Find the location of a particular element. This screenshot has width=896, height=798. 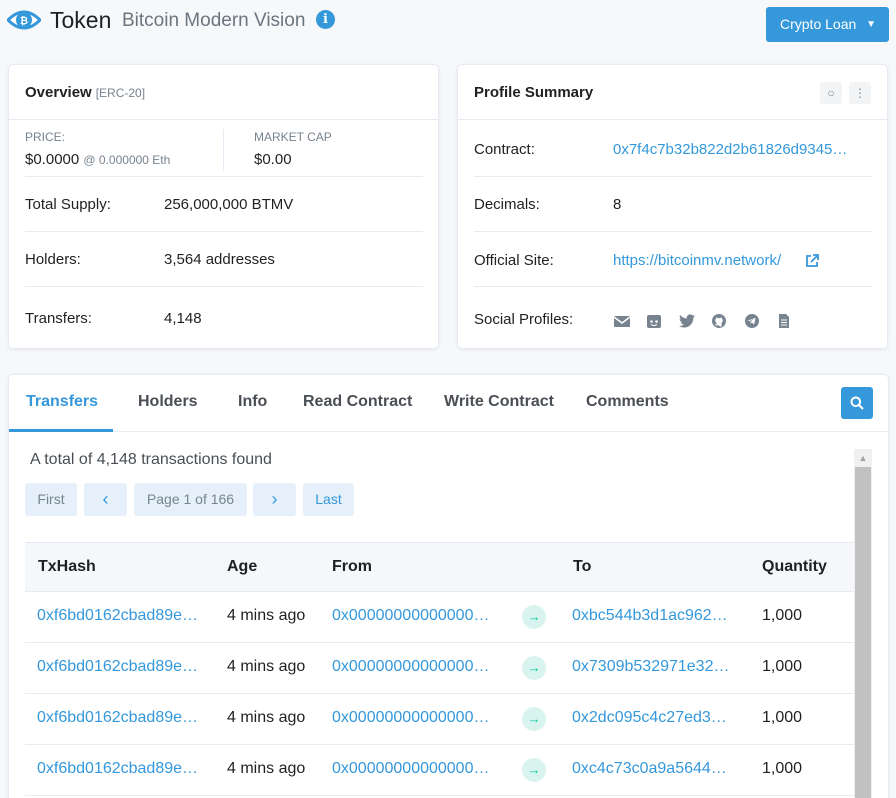

price-value-group: $0.0000 @ 0.000000 Eth is located at coordinates (97, 159).